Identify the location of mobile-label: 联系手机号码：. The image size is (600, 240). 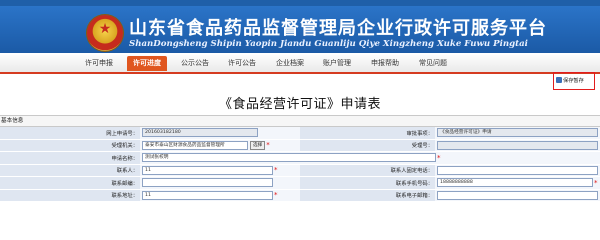
(367, 183).